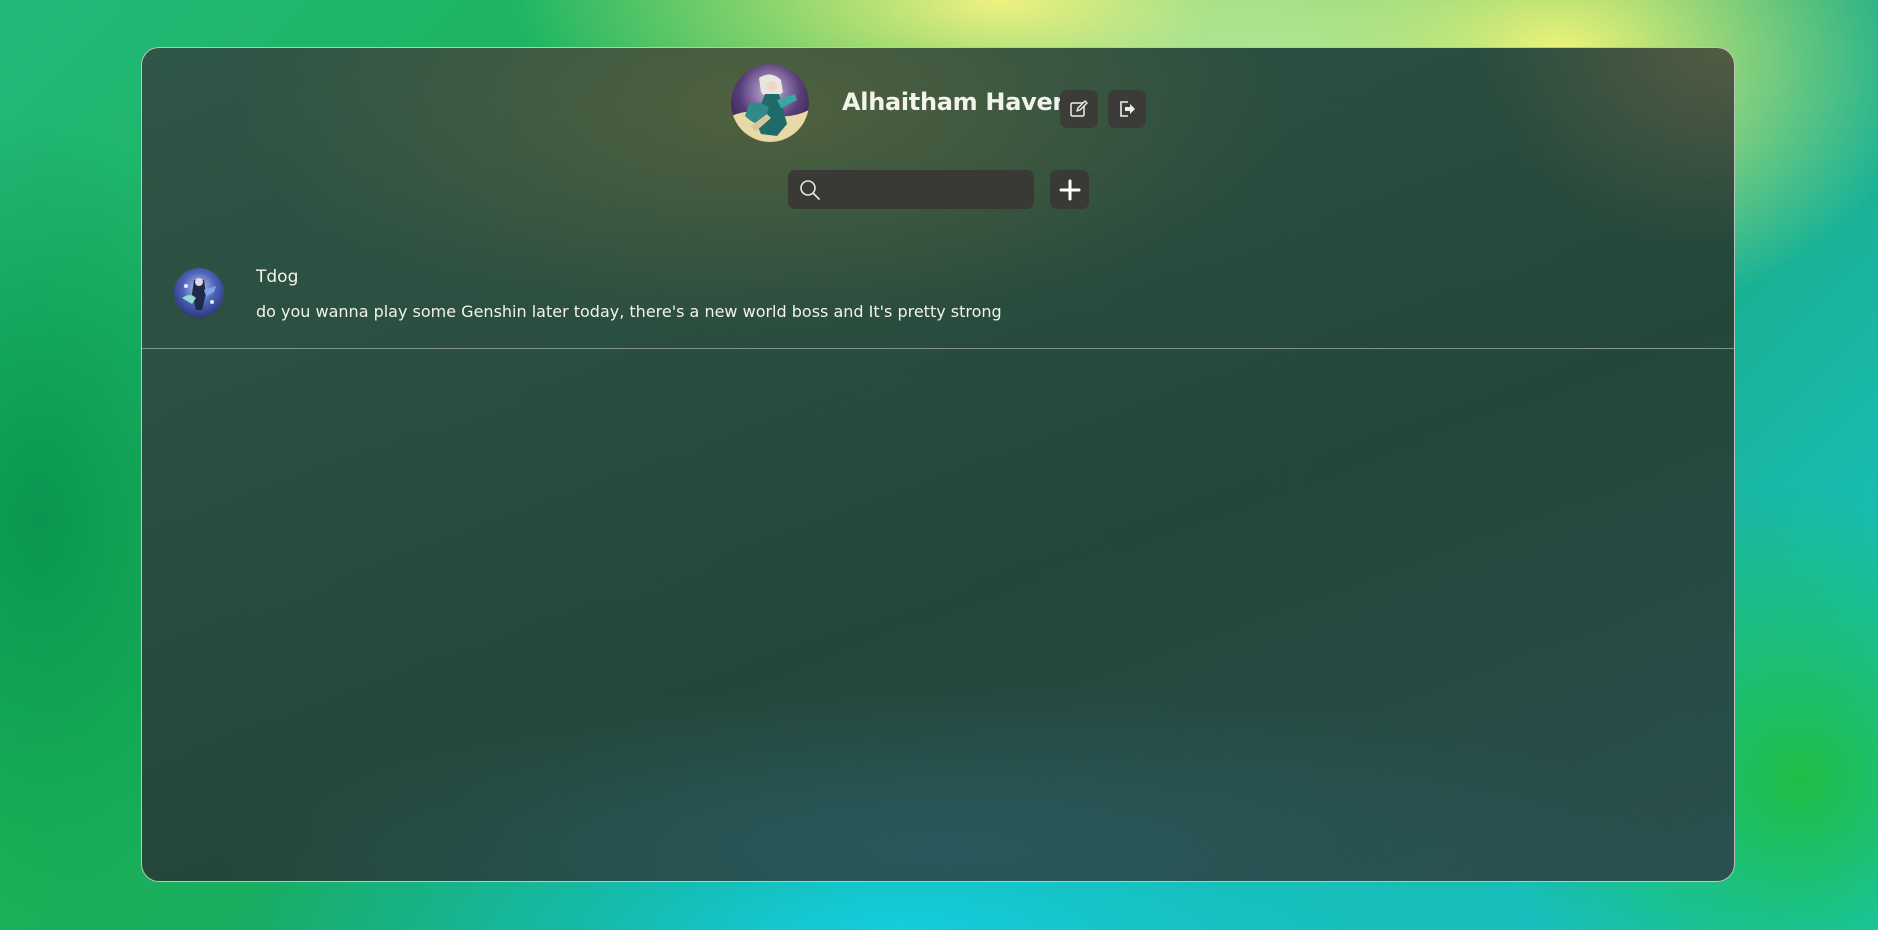 This screenshot has height=930, width=1878. Describe the element at coordinates (810, 190) in the screenshot. I see `search-icon` at that location.